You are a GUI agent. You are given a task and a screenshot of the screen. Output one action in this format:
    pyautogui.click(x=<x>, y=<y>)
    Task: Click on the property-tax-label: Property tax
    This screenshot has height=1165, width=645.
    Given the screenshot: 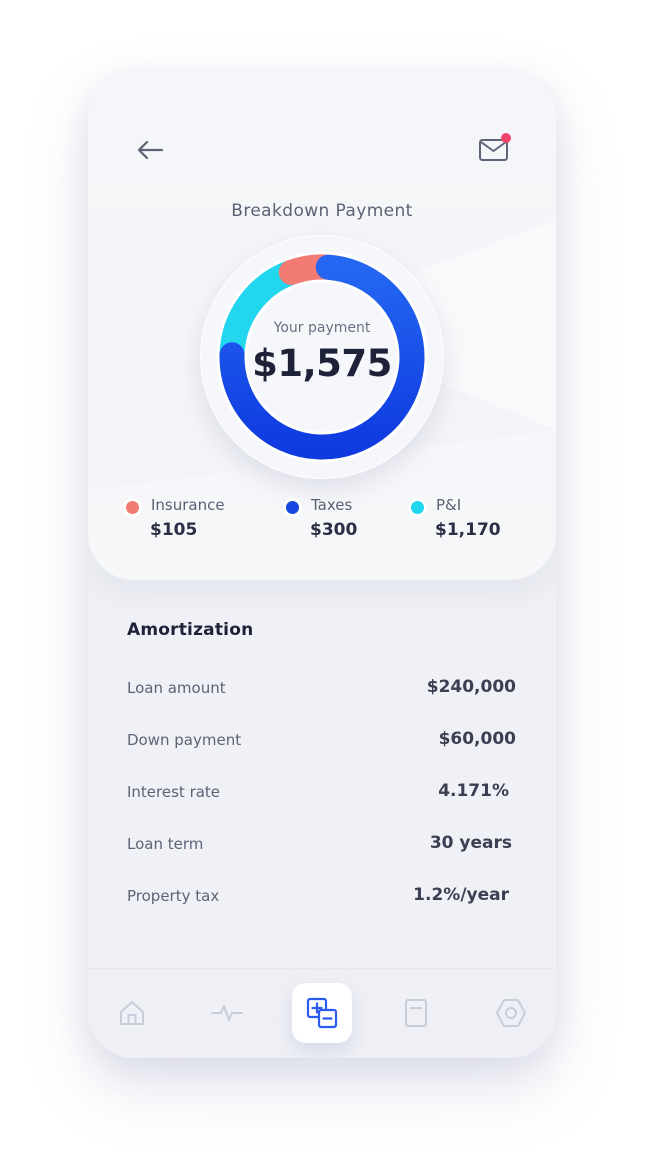 What is the action you would take?
    pyautogui.click(x=173, y=896)
    